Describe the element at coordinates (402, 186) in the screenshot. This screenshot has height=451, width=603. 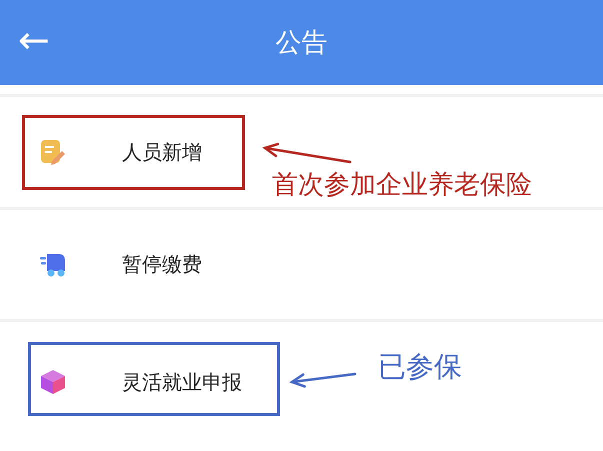
I see `annotation-note: 首次参加企业养老保险` at that location.